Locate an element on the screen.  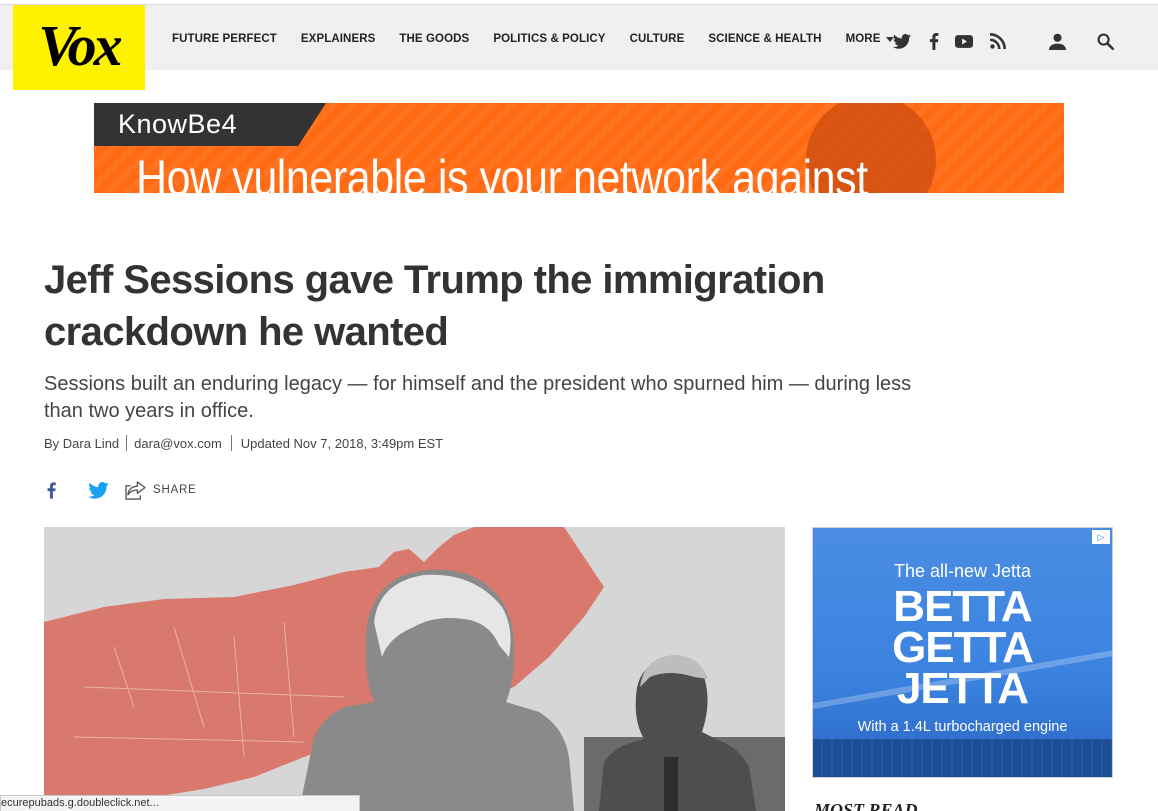
ad-building is located at coordinates (962, 758).